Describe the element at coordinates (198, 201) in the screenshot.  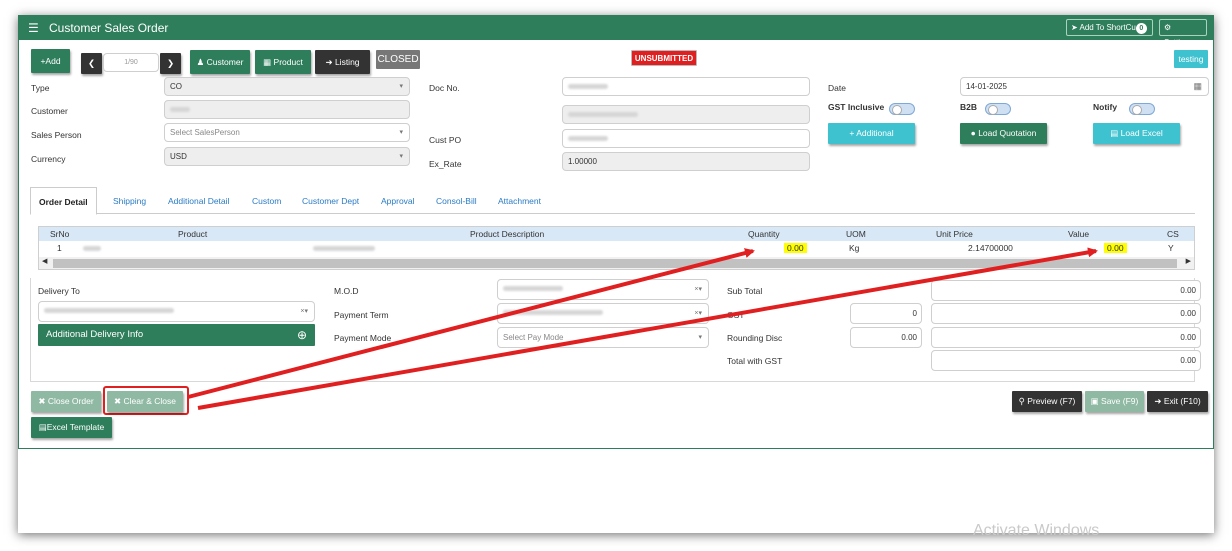
I see `tab-additional-detail: Additional Detail` at that location.